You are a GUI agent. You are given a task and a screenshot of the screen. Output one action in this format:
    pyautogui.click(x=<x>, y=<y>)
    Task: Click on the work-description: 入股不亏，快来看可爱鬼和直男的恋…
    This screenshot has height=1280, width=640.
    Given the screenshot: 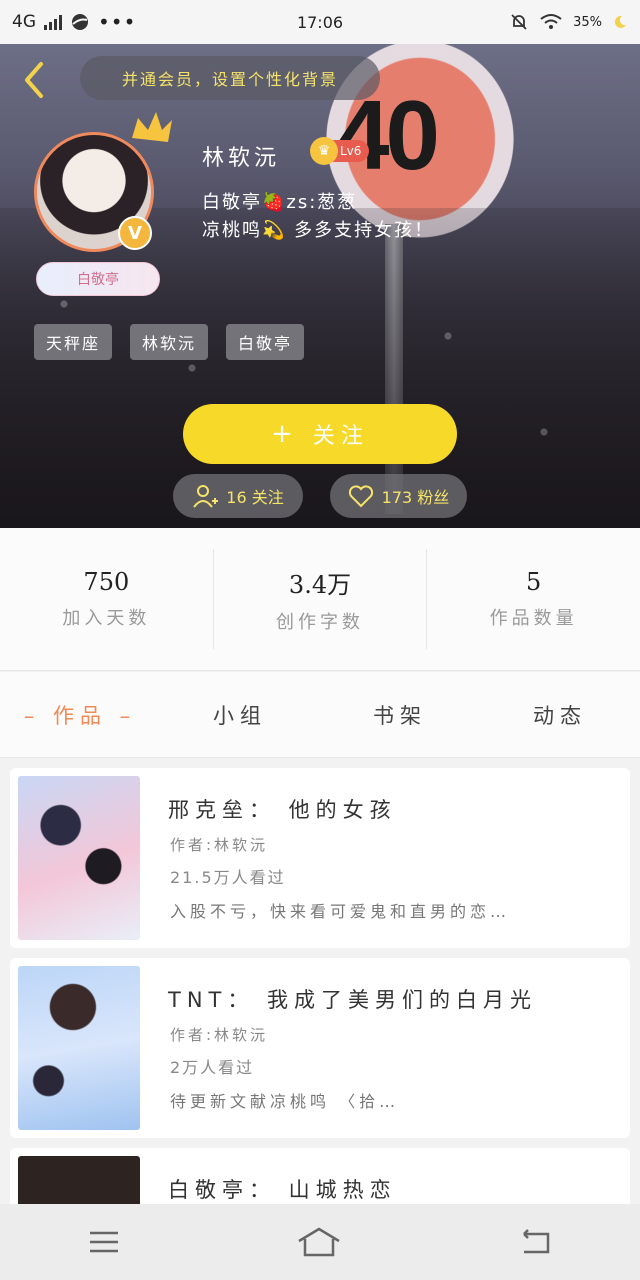 What is the action you would take?
    pyautogui.click(x=340, y=911)
    